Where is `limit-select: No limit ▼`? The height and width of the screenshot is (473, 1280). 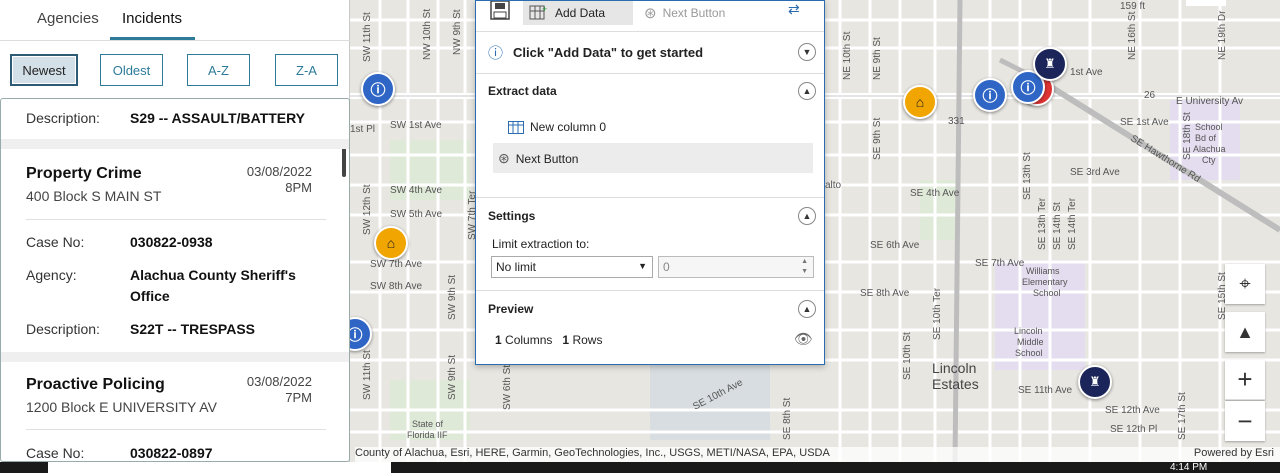
limit-select: No limit ▼ is located at coordinates (572, 267).